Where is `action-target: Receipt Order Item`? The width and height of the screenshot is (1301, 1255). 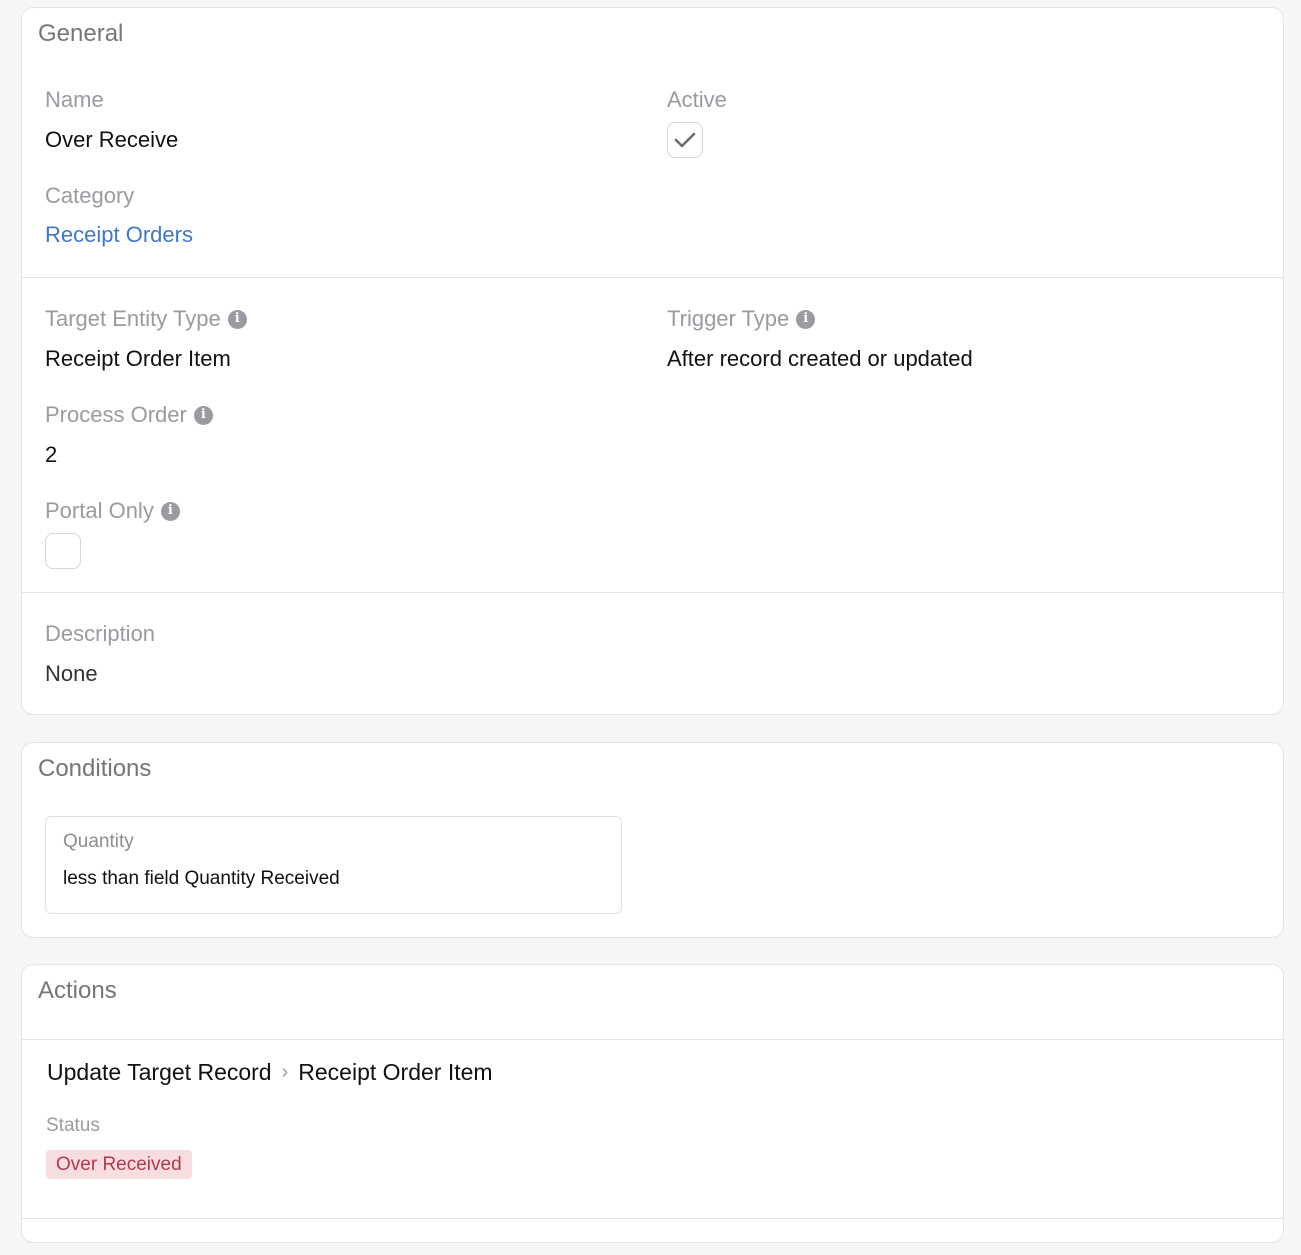 action-target: Receipt Order Item is located at coordinates (395, 1072).